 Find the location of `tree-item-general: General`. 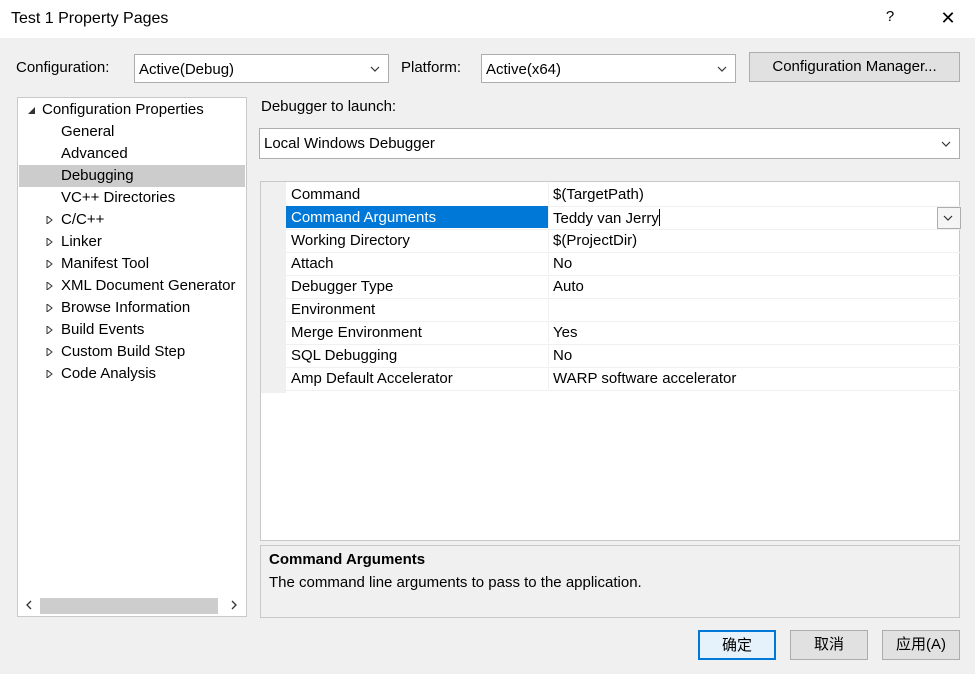

tree-item-general: General is located at coordinates (132, 132).